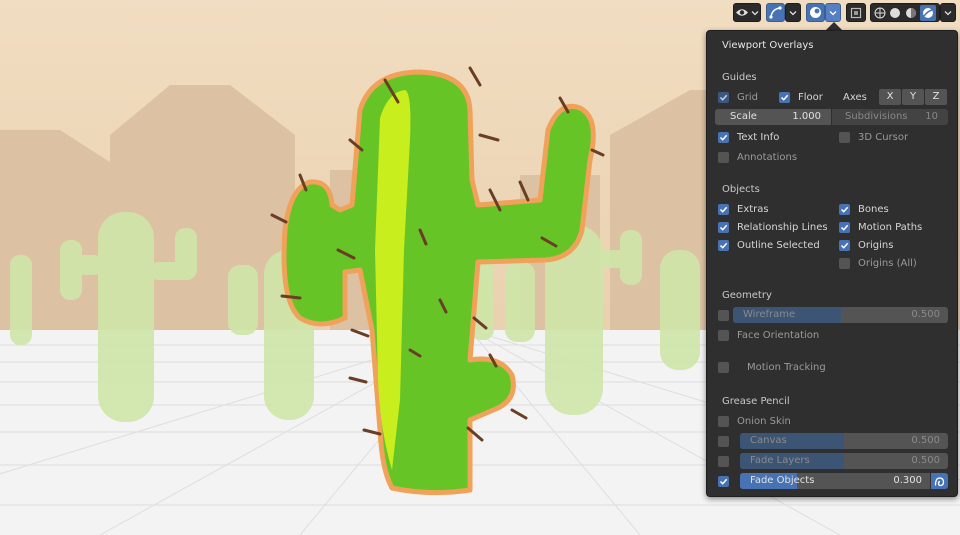 The width and height of the screenshot is (960, 535). I want to click on wireframe-value: 0.500, so click(925, 314).